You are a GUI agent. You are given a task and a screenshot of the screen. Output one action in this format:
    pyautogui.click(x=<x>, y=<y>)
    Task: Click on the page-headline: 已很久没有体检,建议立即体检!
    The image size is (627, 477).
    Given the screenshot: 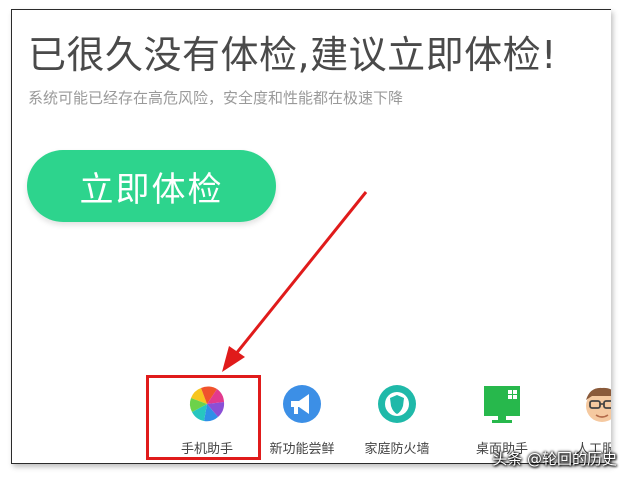 What is the action you would take?
    pyautogui.click(x=292, y=55)
    